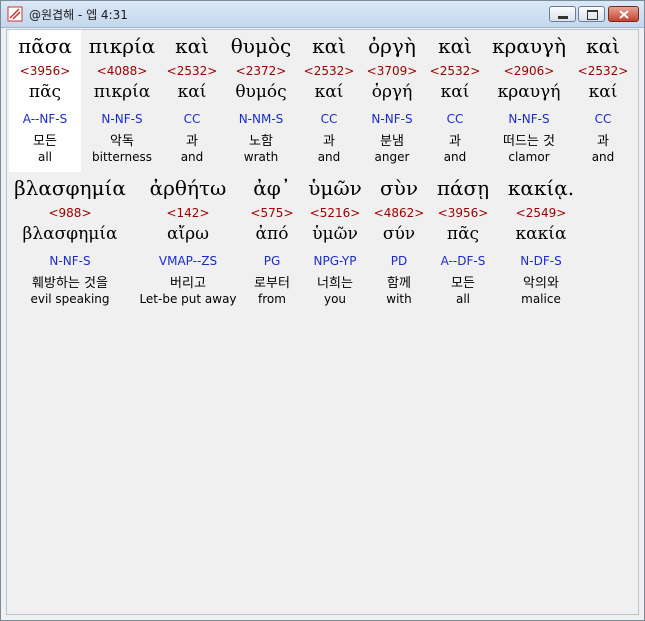 The image size is (645, 621). What do you see at coordinates (603, 119) in the screenshot?
I see `morph-code: CC` at bounding box center [603, 119].